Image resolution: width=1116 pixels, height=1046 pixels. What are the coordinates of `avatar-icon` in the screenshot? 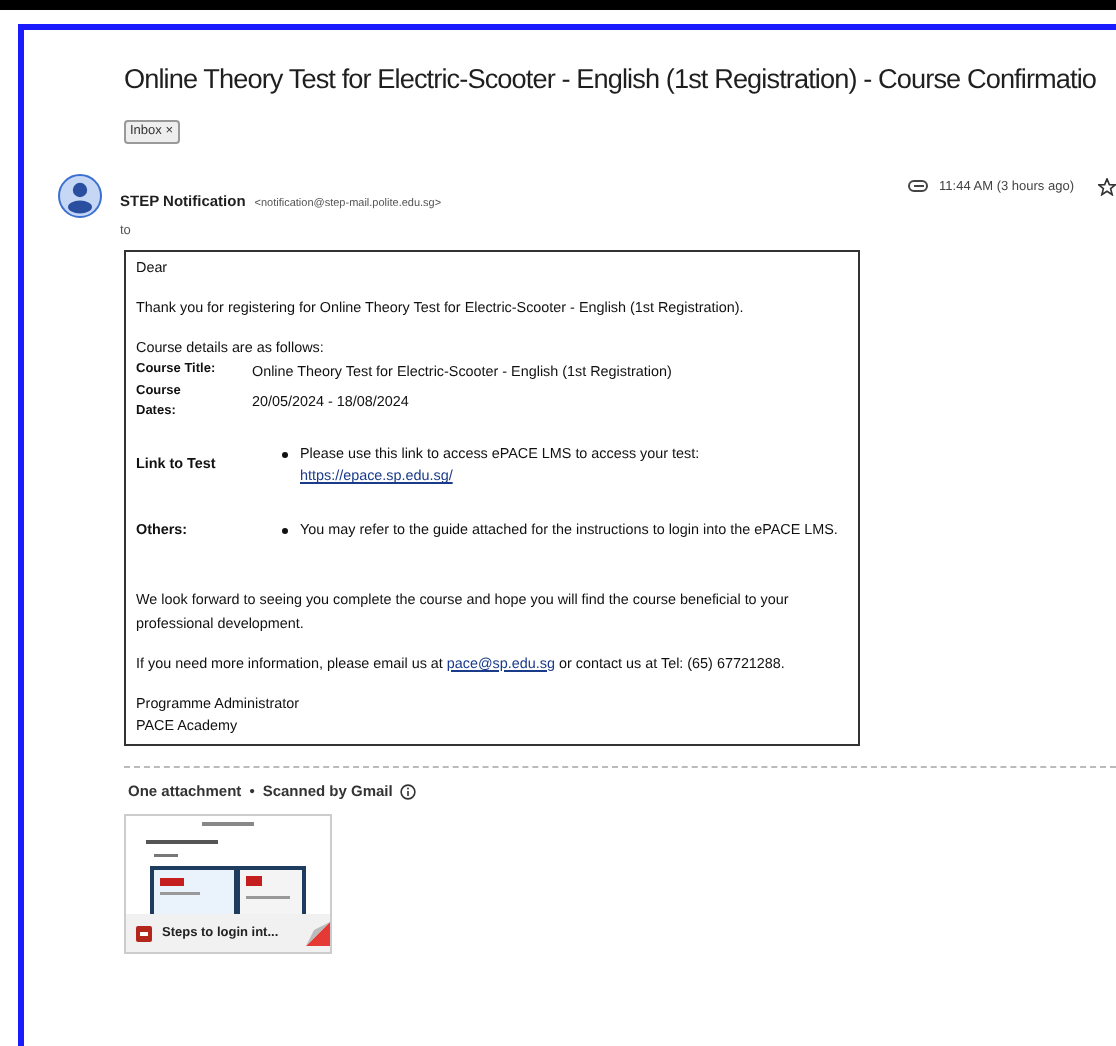 It's located at (80, 196).